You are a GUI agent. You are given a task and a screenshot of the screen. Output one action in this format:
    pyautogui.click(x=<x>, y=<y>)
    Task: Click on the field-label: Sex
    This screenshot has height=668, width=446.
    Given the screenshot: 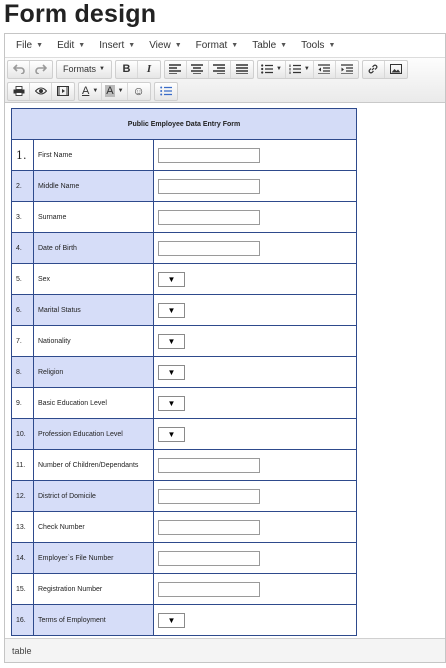 What is the action you would take?
    pyautogui.click(x=93, y=279)
    